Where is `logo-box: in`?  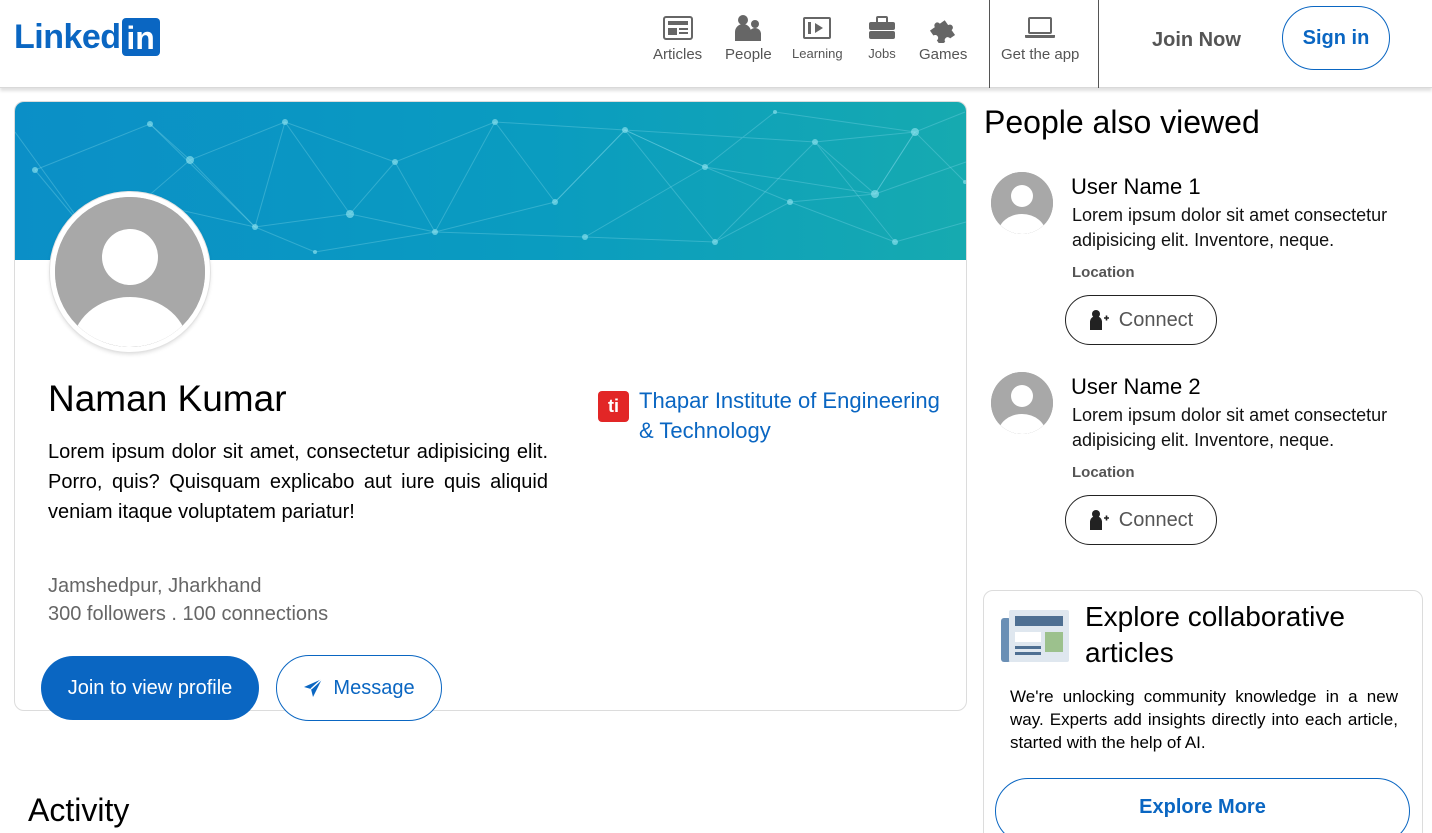
logo-box: in is located at coordinates (140, 37).